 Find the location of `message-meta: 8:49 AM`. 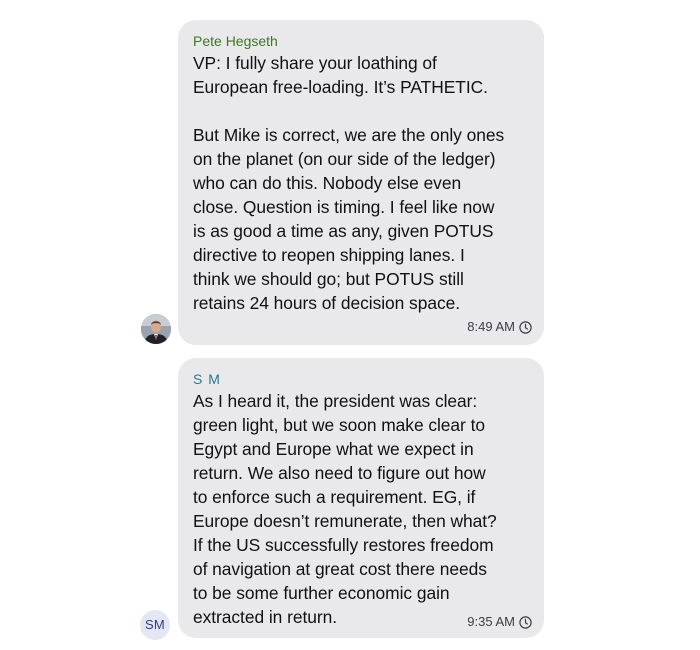

message-meta: 8:49 AM is located at coordinates (499, 327).